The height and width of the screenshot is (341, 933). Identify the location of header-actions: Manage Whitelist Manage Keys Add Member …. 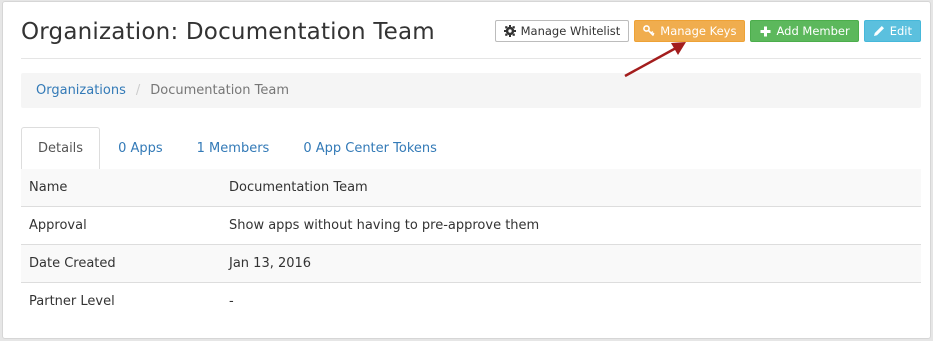
(707, 31).